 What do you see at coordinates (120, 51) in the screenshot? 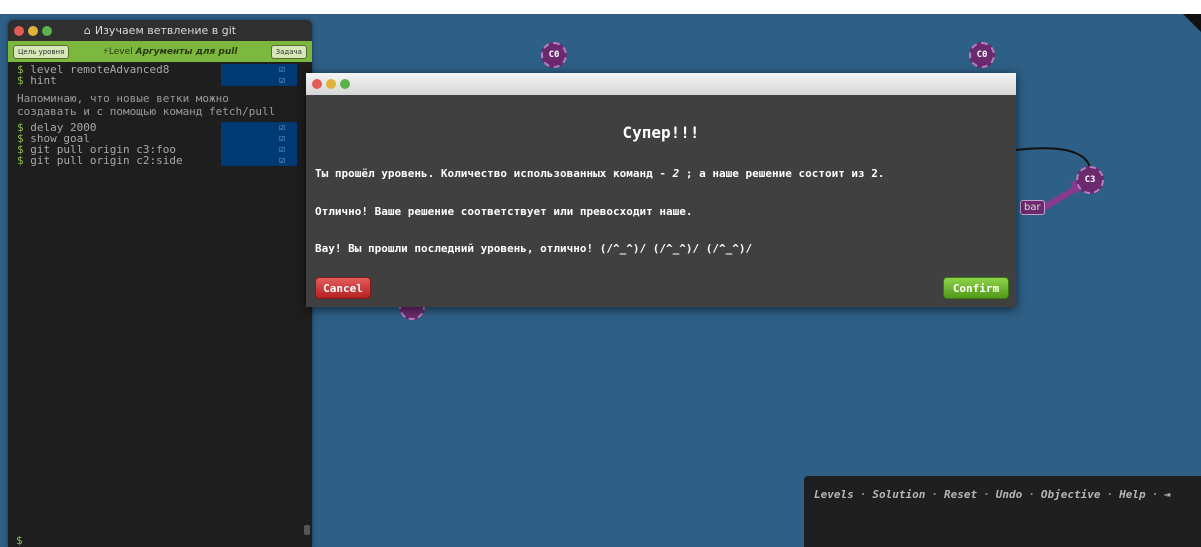
I see `level-prefix: Level` at bounding box center [120, 51].